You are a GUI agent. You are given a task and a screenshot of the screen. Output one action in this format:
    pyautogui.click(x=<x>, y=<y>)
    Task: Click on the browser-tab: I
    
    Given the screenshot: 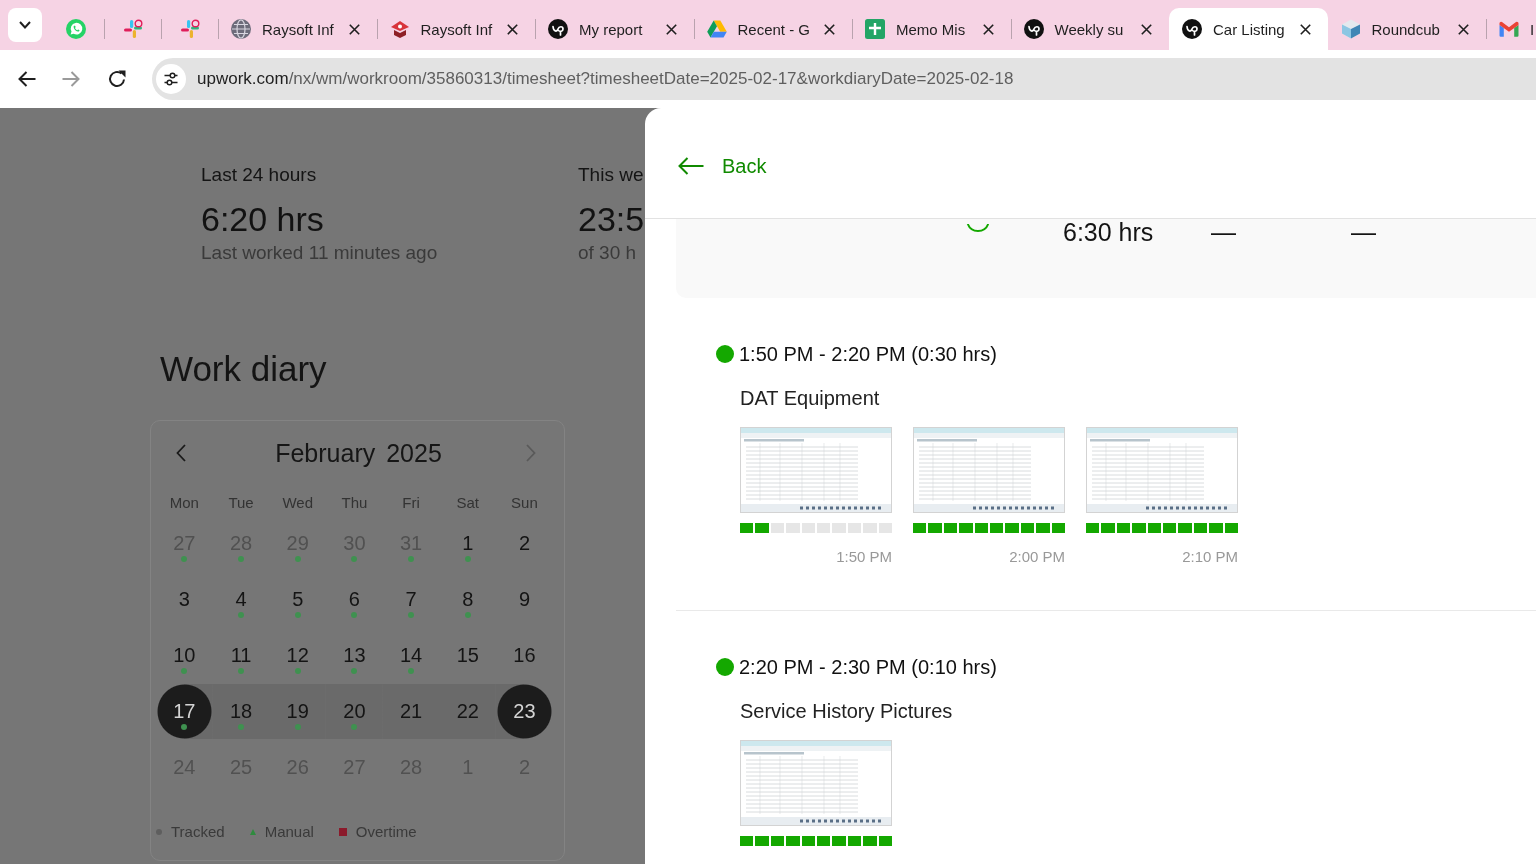 What is the action you would take?
    pyautogui.click(x=1511, y=29)
    